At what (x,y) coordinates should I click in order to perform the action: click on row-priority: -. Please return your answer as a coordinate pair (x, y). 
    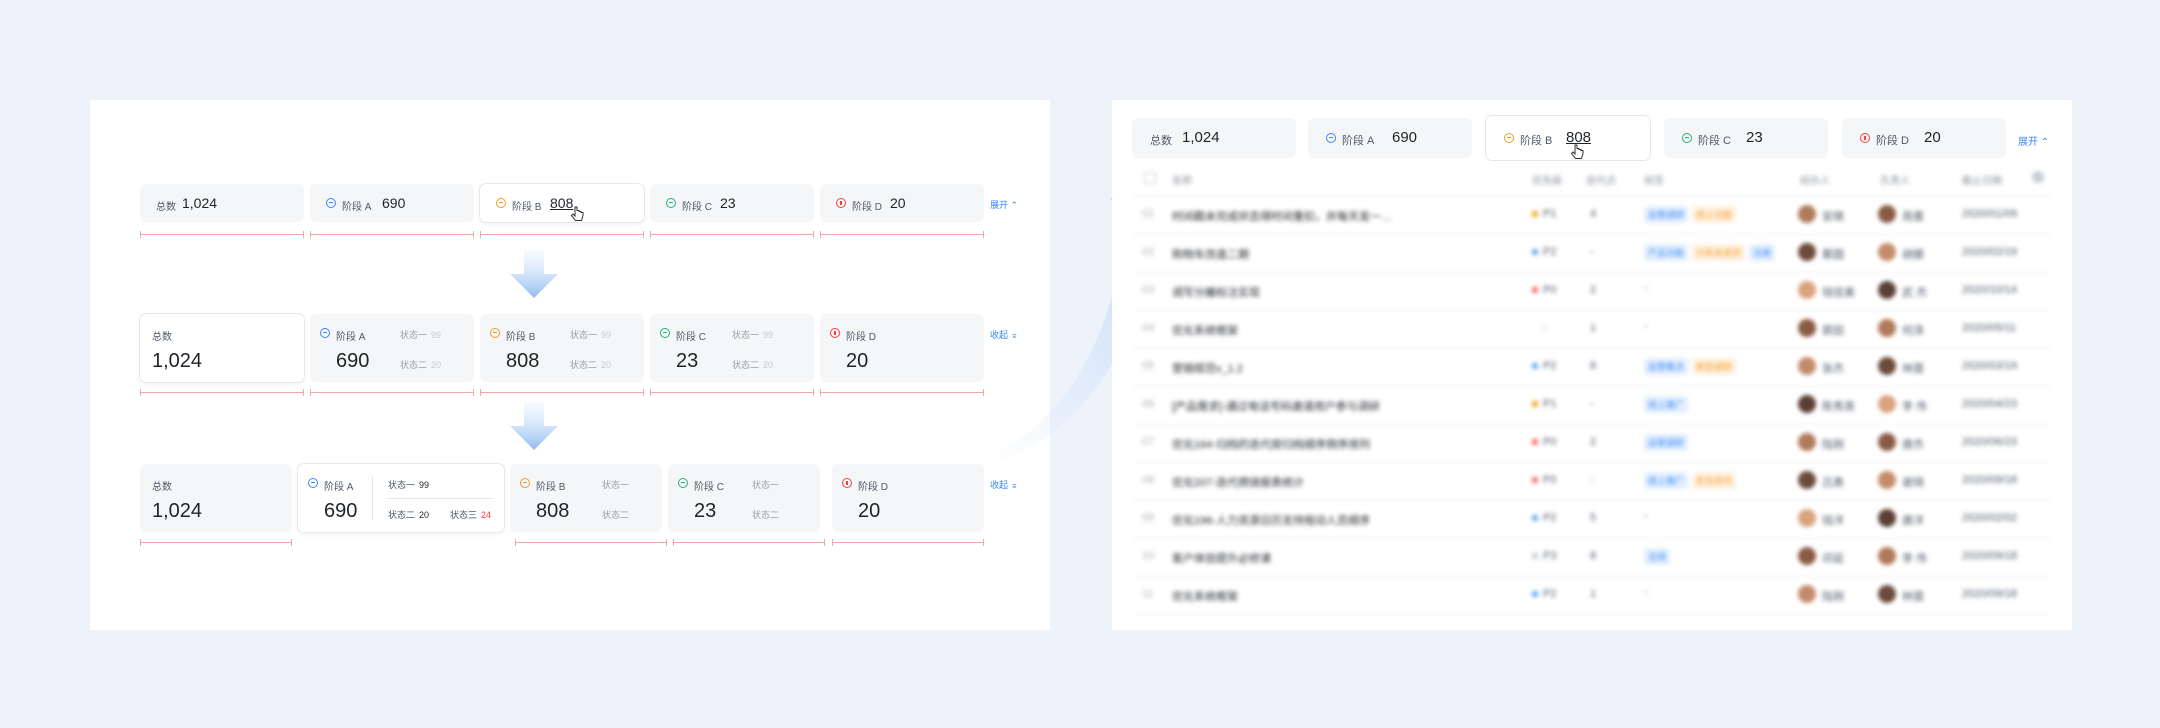
    Looking at the image, I should click on (1539, 328).